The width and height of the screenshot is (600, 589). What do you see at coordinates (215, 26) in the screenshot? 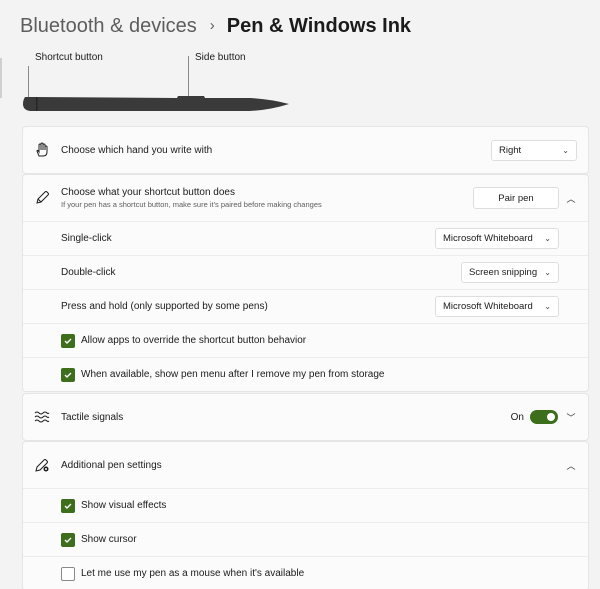
I see `breadcrumb: Bluetooth & devices › Pen & Windows Ink` at bounding box center [215, 26].